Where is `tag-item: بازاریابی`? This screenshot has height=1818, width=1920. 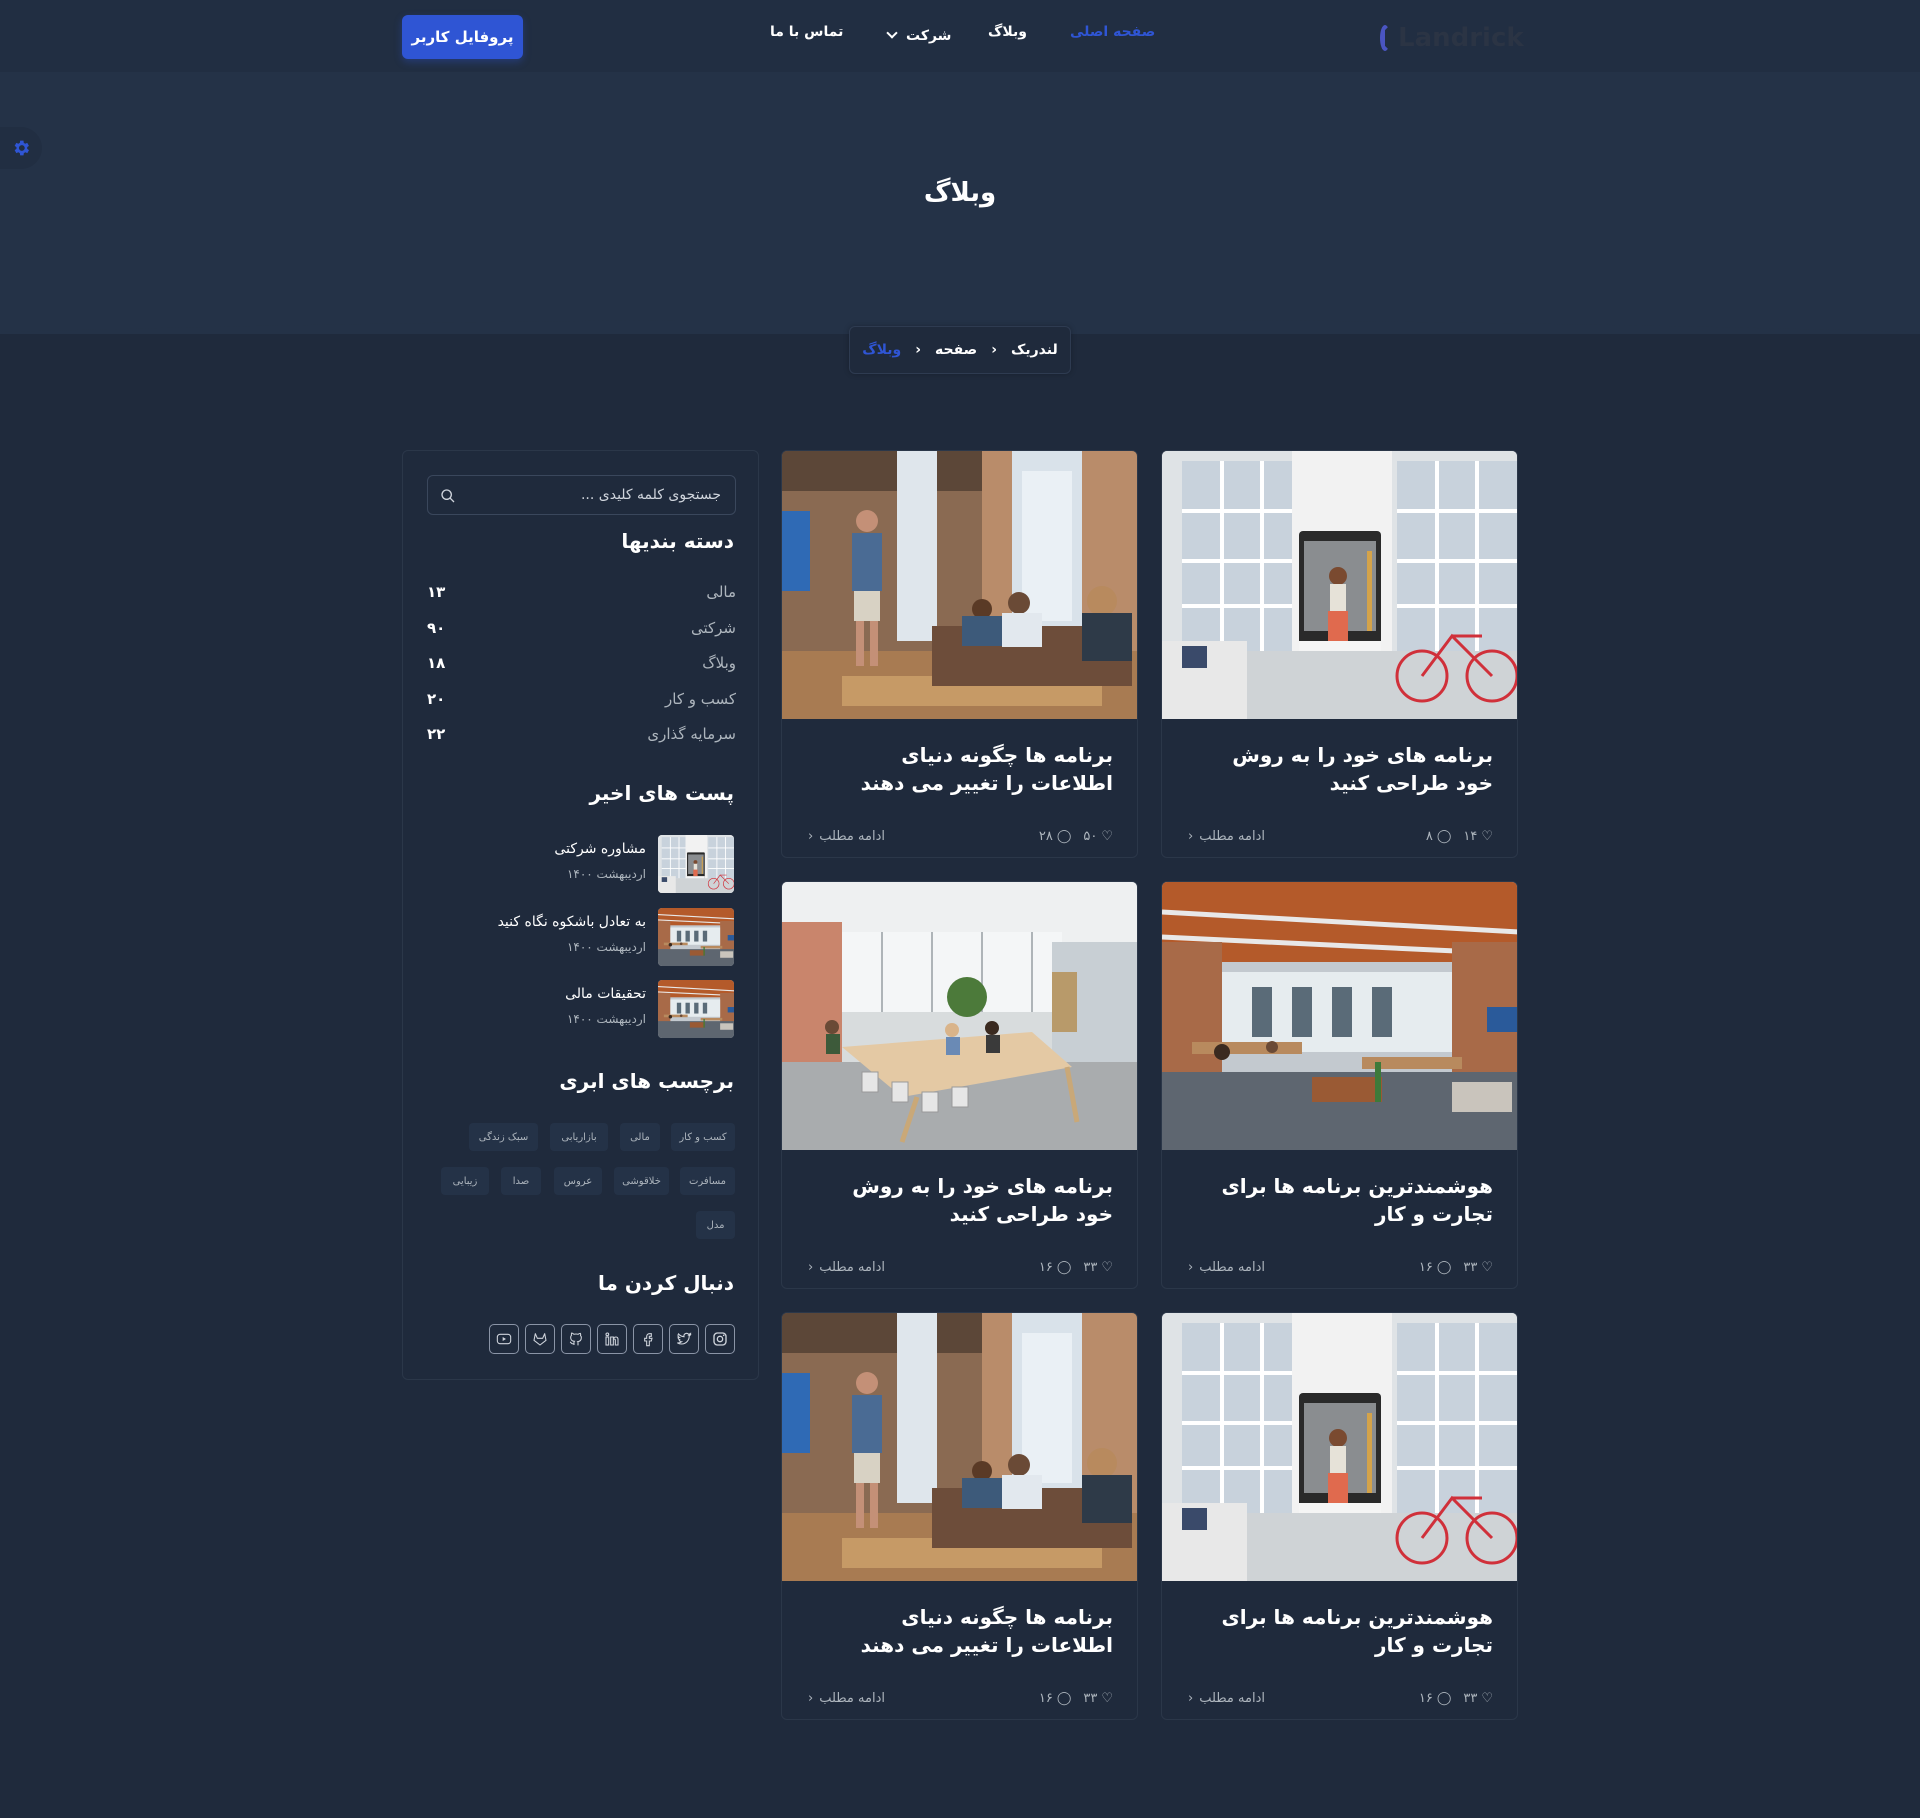 tag-item: بازاریابی is located at coordinates (579, 1137).